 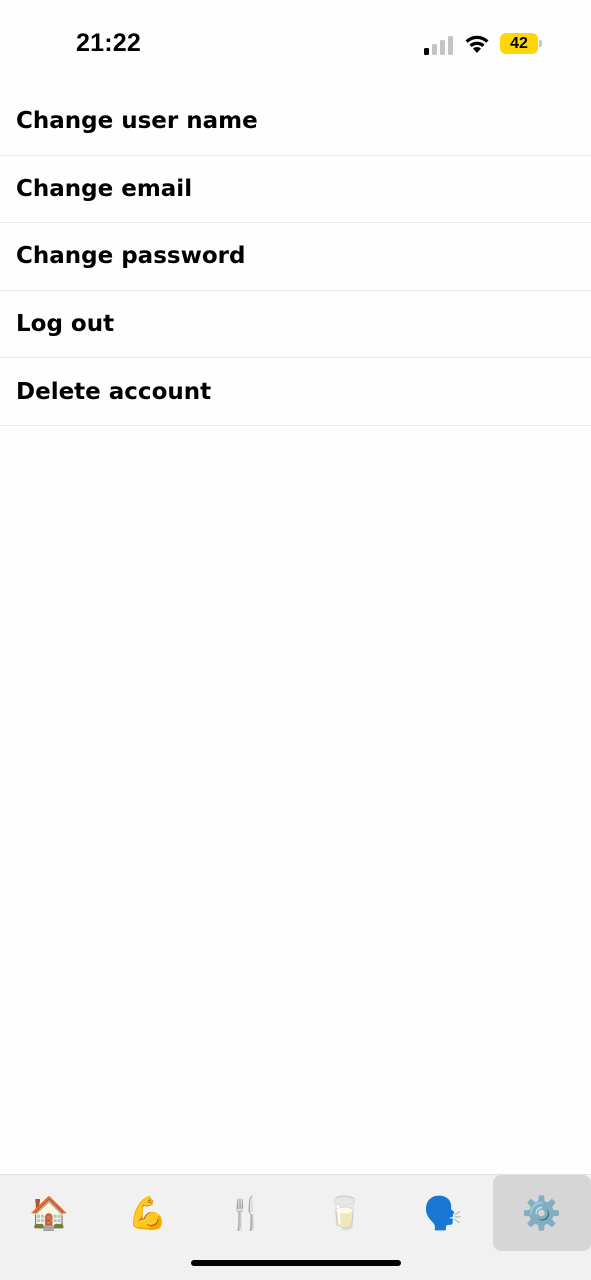 I want to click on battery-level: 42, so click(x=519, y=43).